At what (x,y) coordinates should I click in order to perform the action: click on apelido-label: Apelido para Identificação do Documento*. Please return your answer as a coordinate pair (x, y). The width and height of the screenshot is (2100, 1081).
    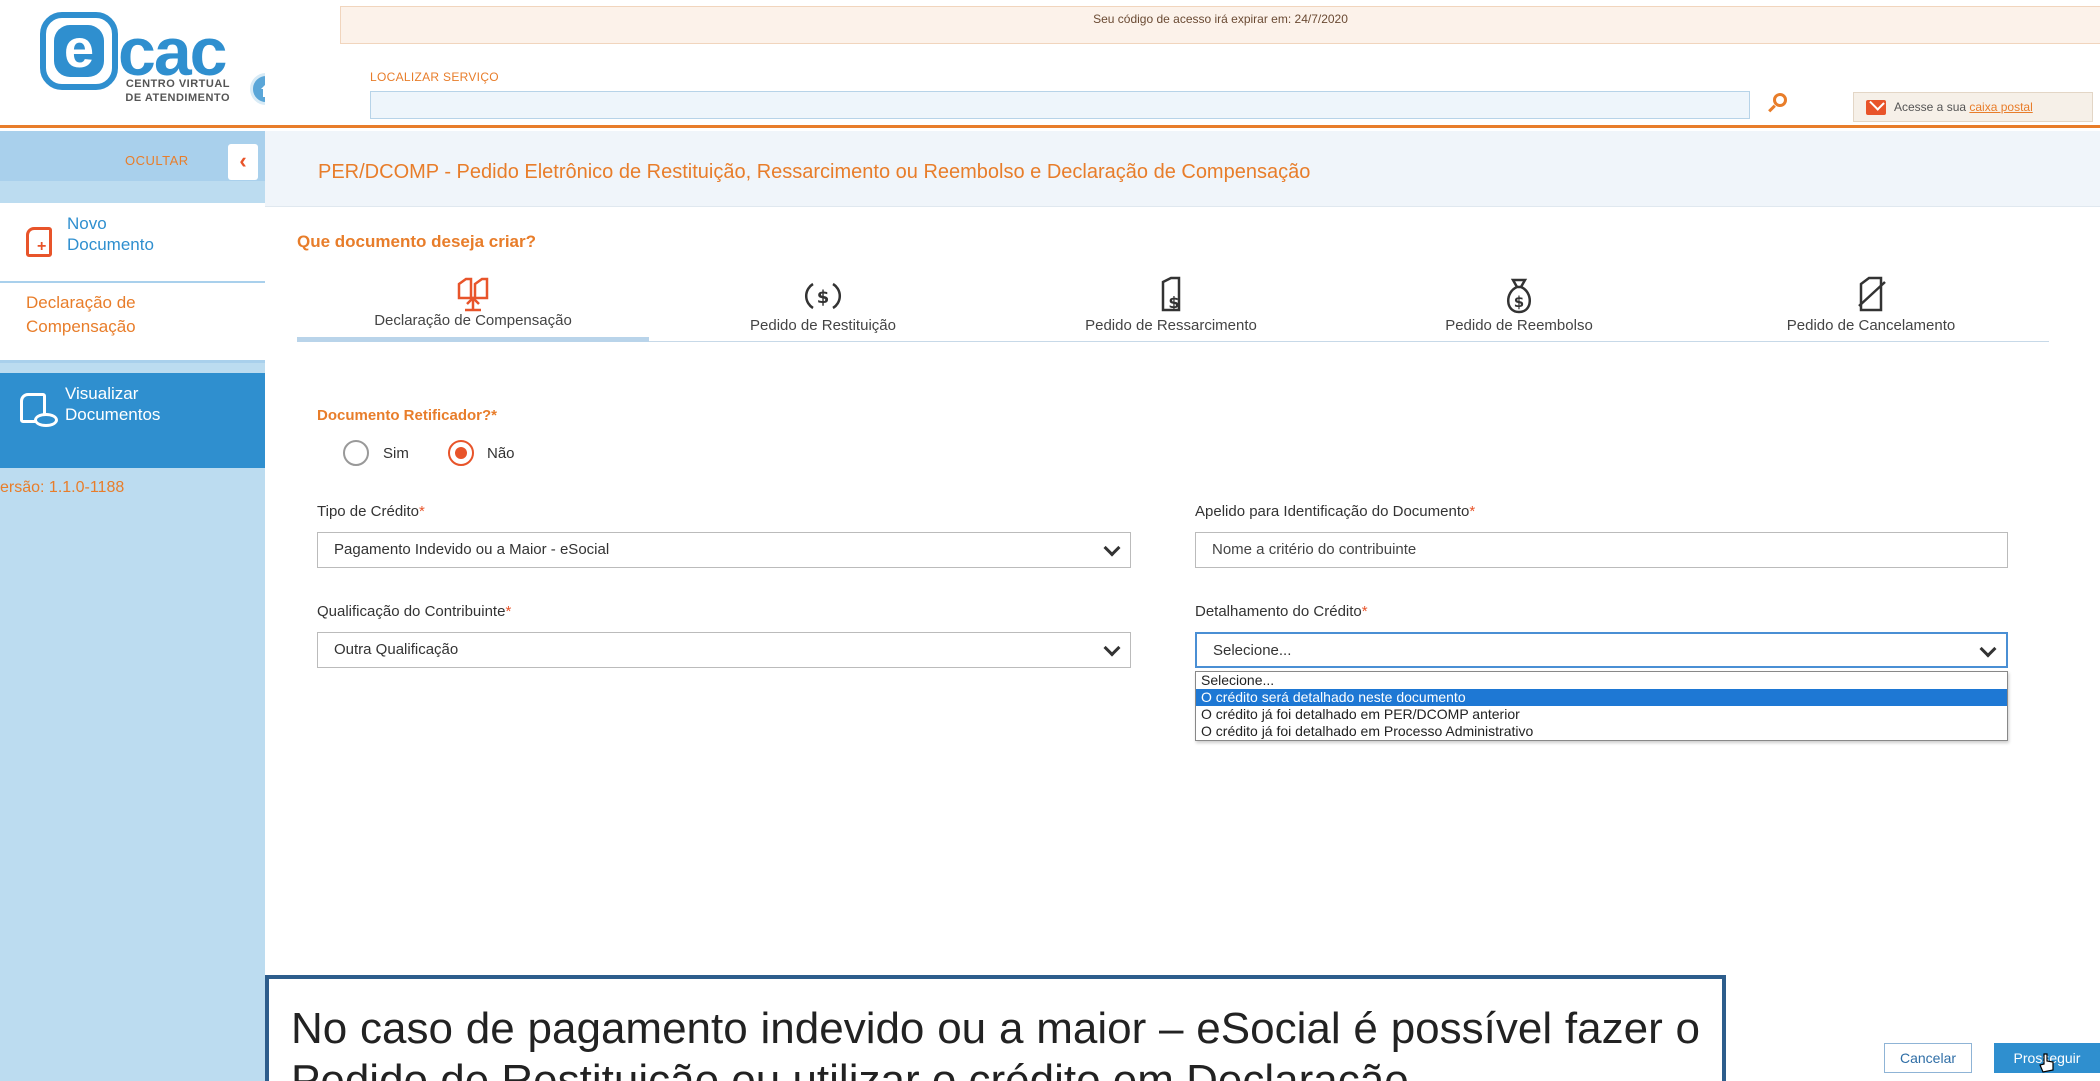
    Looking at the image, I should click on (1335, 511).